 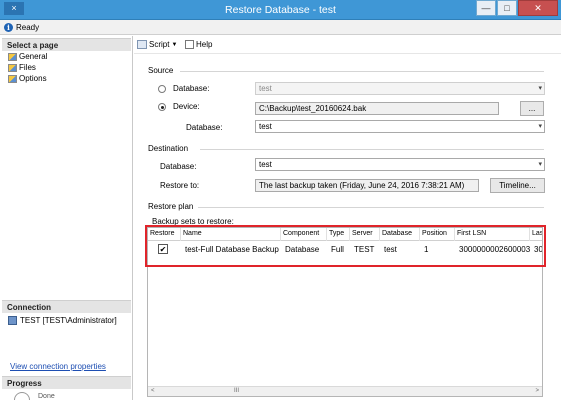 I want to click on info-icon: i, so click(x=8, y=27).